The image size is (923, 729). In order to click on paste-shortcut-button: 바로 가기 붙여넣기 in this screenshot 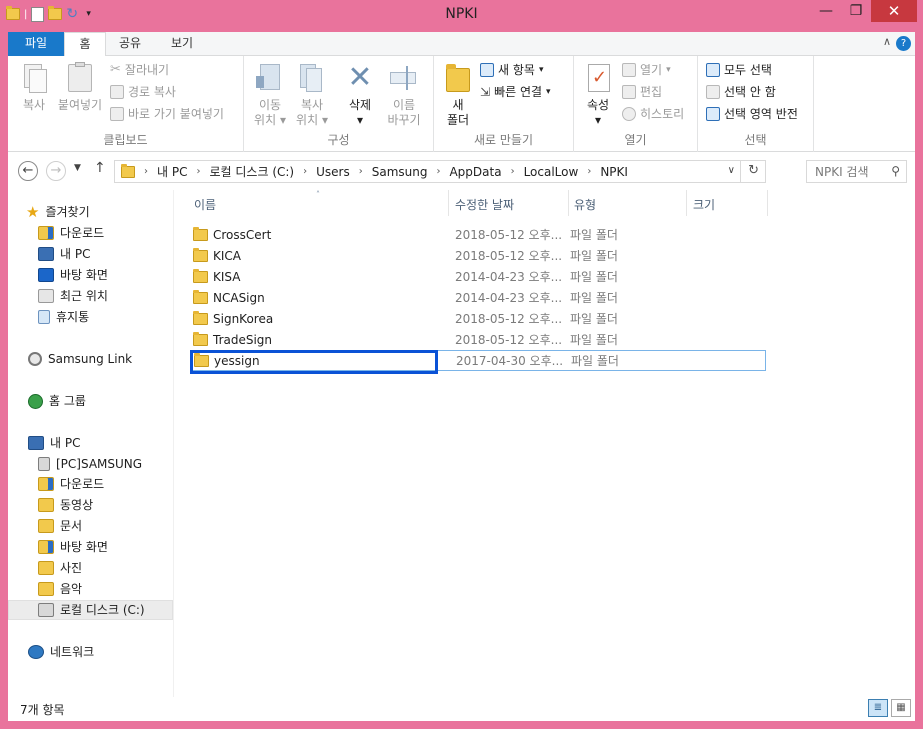, I will do `click(167, 114)`.